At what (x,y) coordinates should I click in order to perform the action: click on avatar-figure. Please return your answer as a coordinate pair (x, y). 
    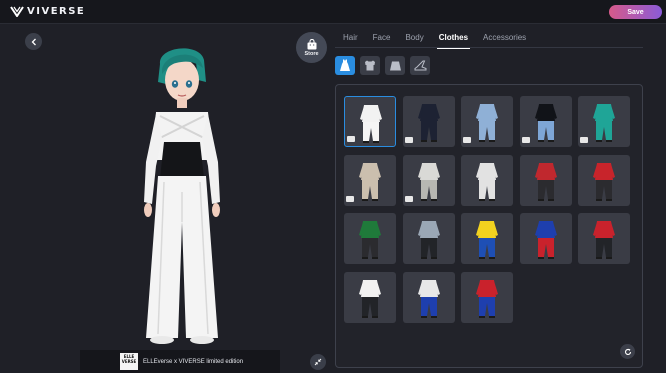
    Looking at the image, I should click on (182, 196).